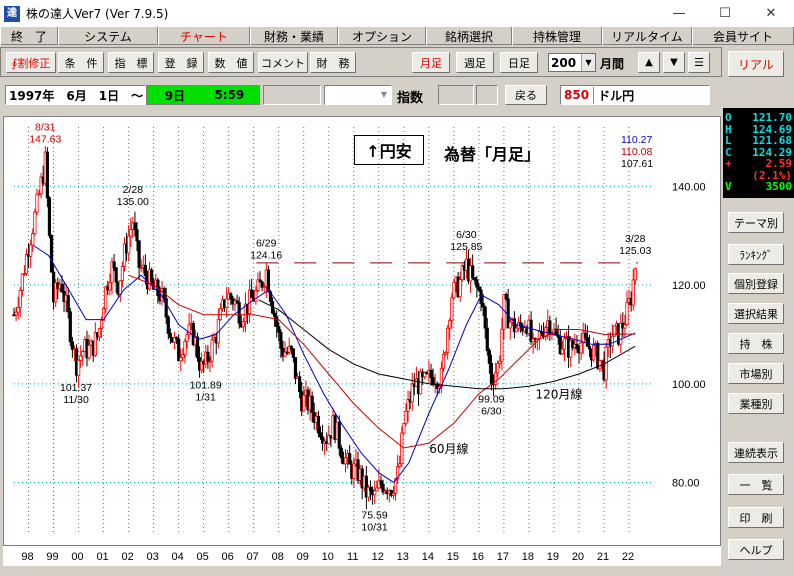  I want to click on weekly-button: 週足, so click(475, 62).